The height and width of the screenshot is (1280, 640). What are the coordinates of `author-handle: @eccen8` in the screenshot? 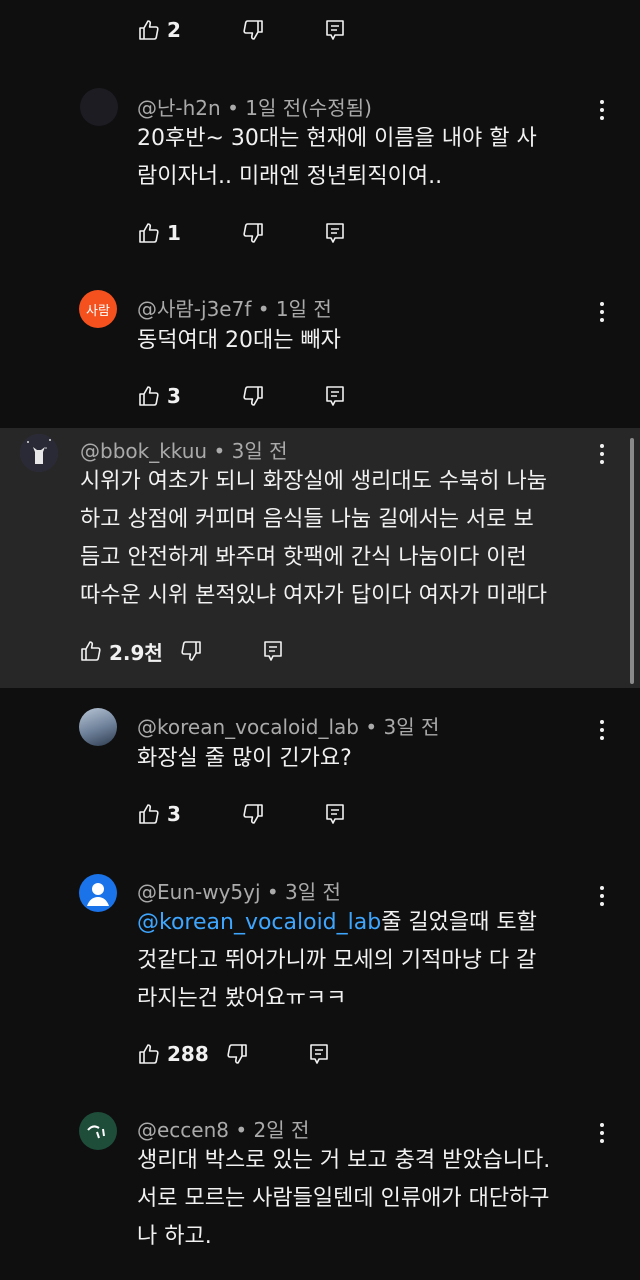 It's located at (183, 1130).